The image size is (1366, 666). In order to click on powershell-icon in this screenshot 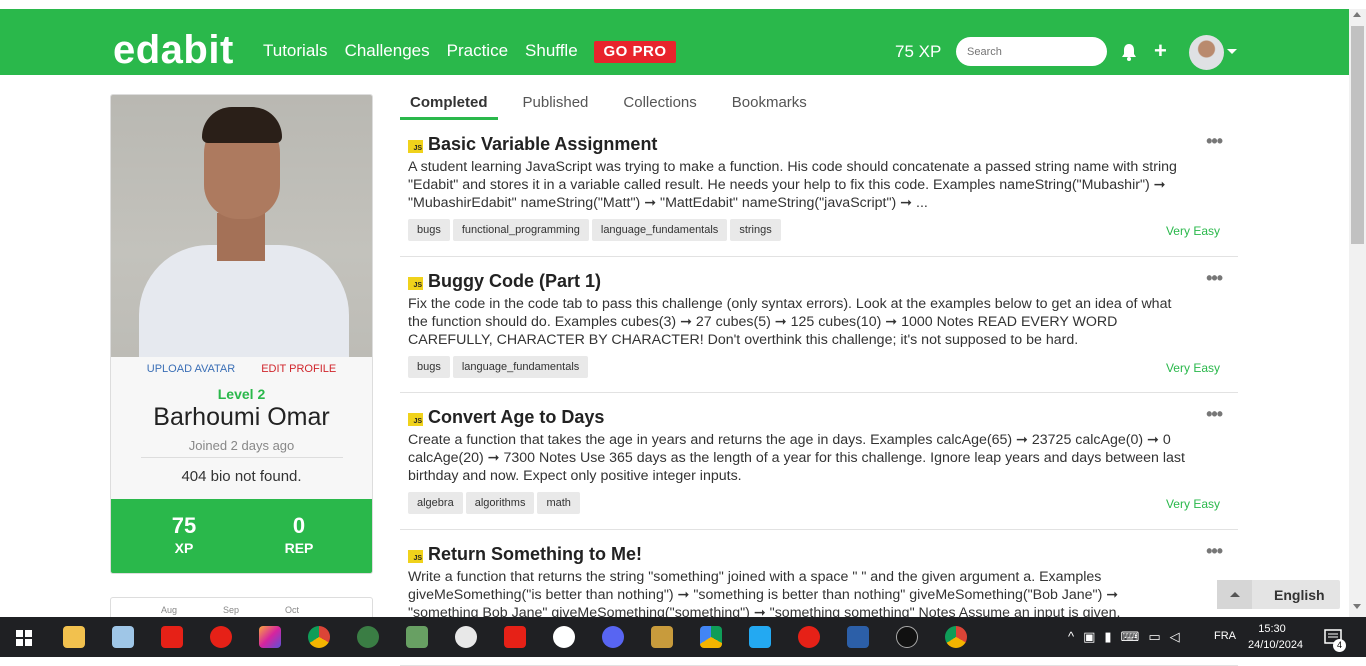, I will do `click(858, 637)`.